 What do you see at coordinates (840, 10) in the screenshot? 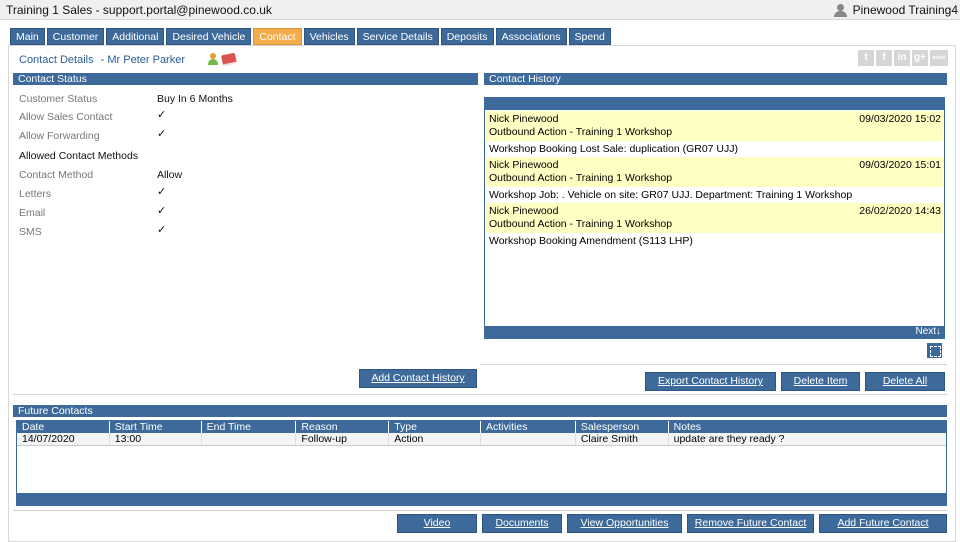
I see `user-icon` at bounding box center [840, 10].